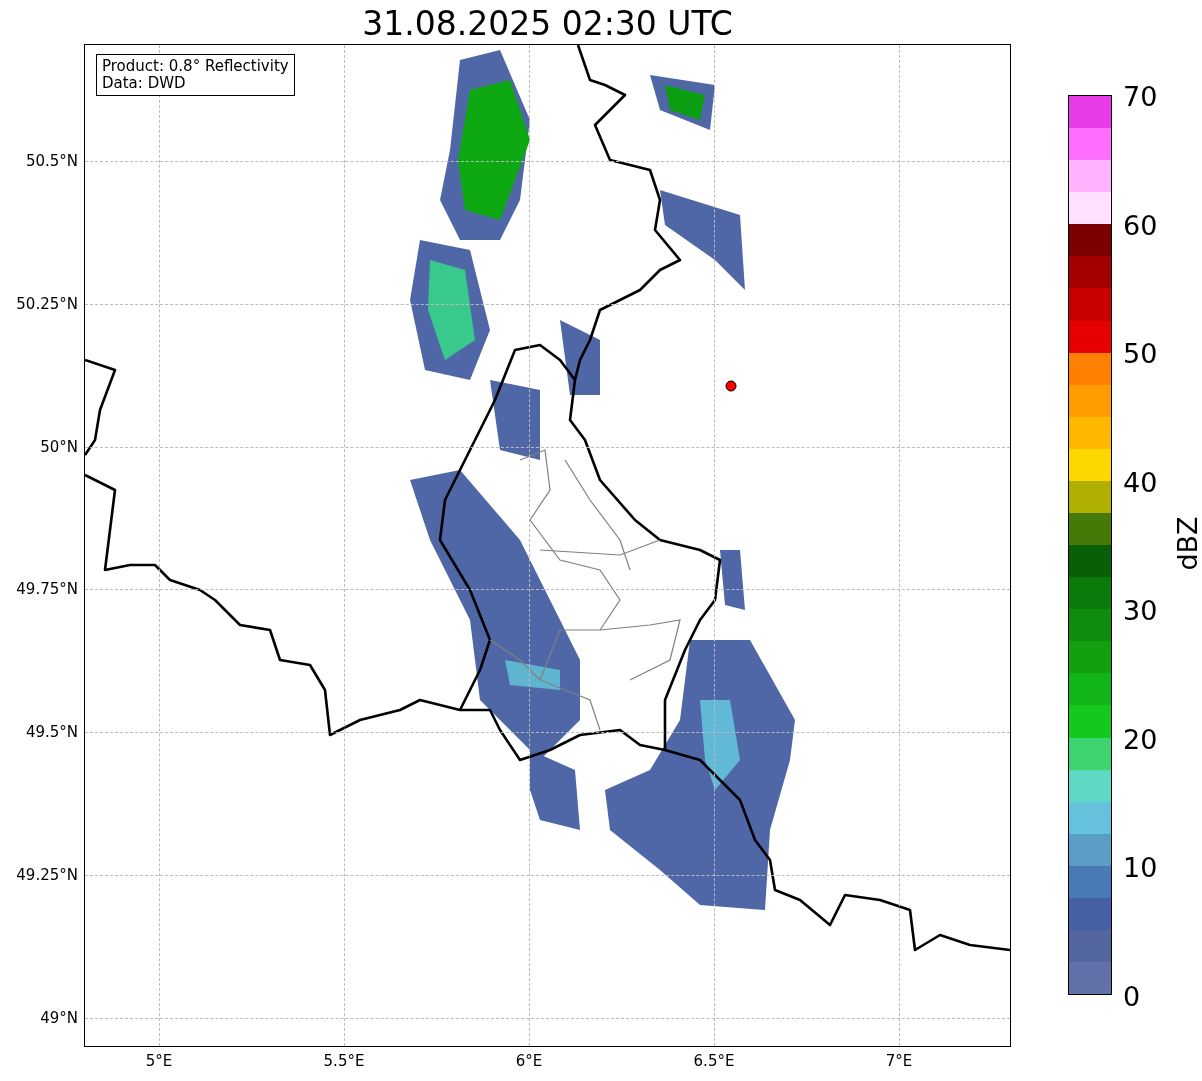  I want to click on colorbar-label: dBZ, so click(1186, 543).